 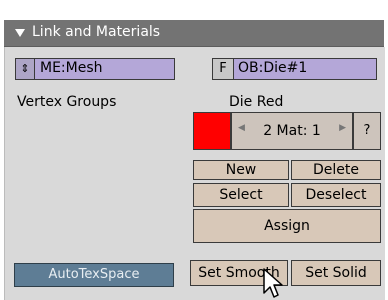 I want to click on material-color-swatch, so click(x=212, y=131).